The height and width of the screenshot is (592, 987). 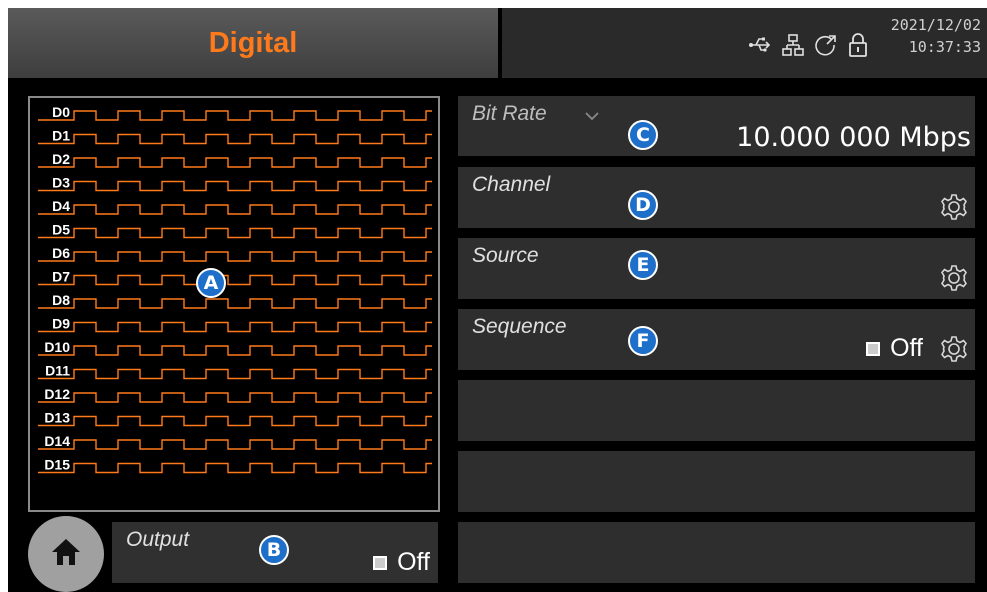 What do you see at coordinates (716, 126) in the screenshot?
I see `bit-rate-field: Bit Rate 10.000 000 Mbps` at bounding box center [716, 126].